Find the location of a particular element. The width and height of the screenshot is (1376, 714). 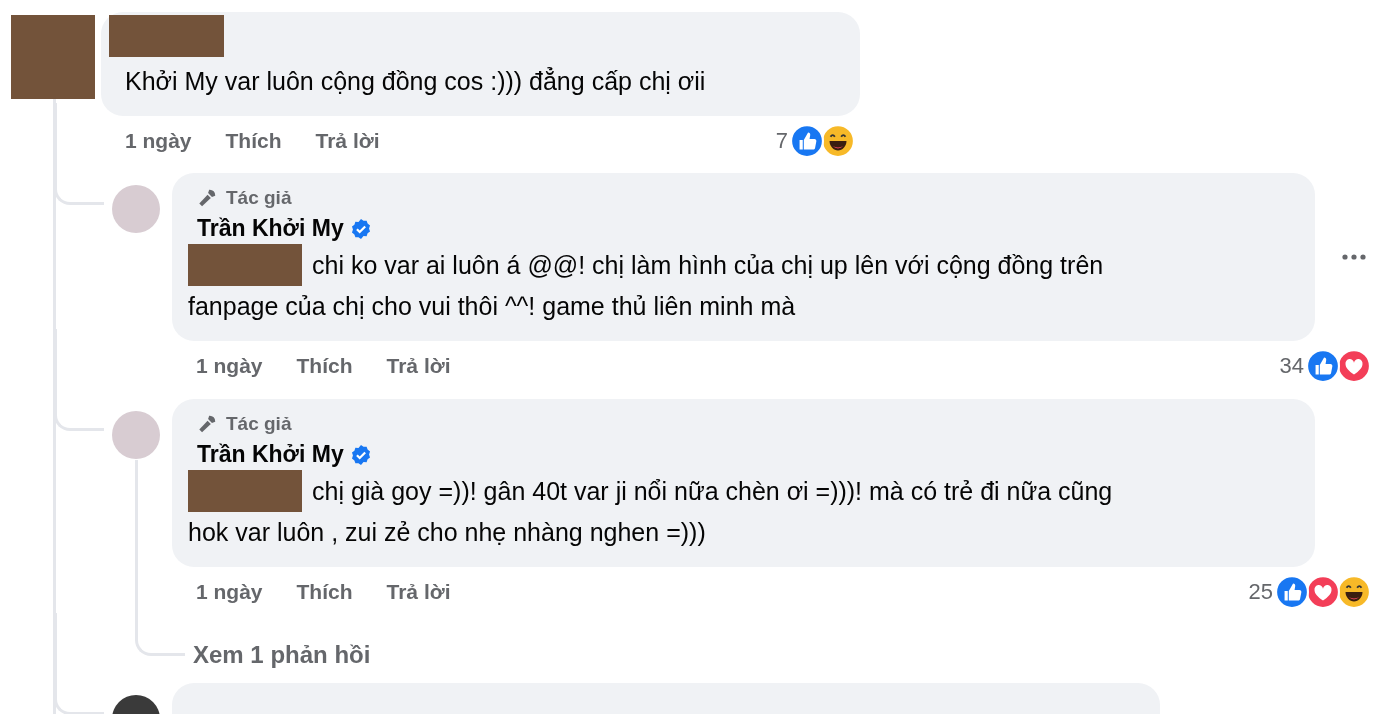

reaction-count: 25 is located at coordinates (1260, 592).